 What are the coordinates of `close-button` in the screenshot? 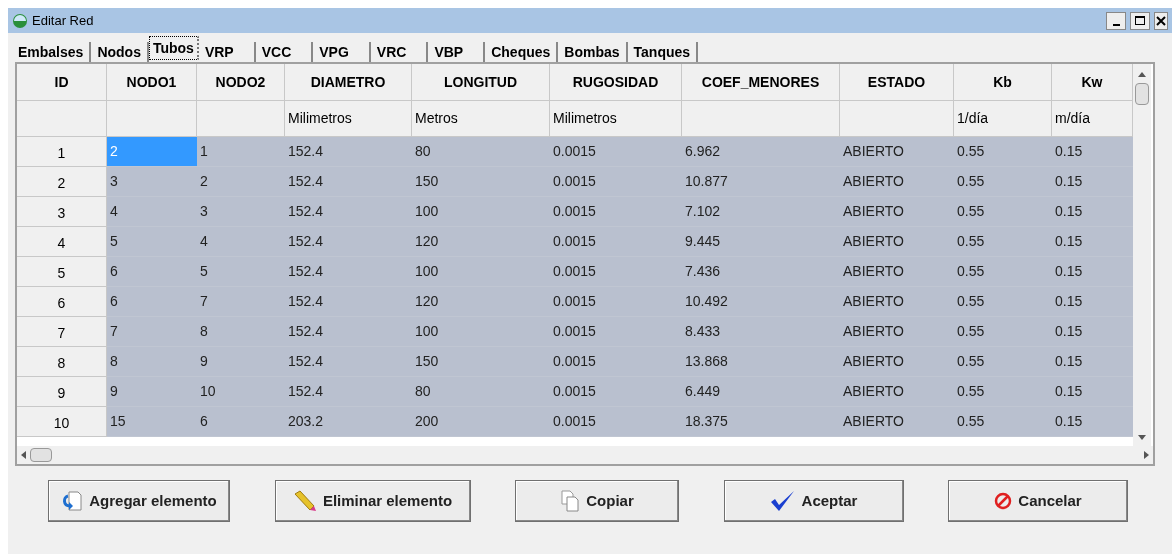 It's located at (1161, 20).